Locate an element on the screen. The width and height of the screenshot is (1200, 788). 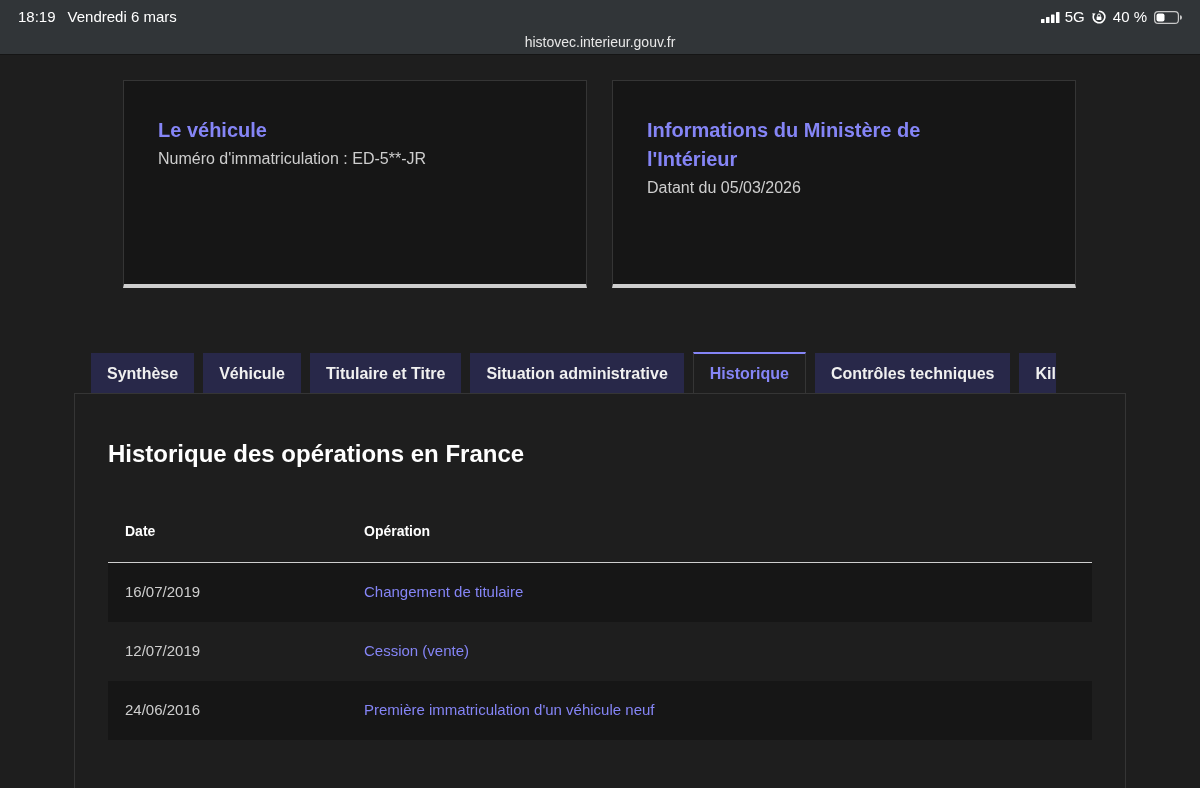
tab: Kil is located at coordinates (1037, 373).